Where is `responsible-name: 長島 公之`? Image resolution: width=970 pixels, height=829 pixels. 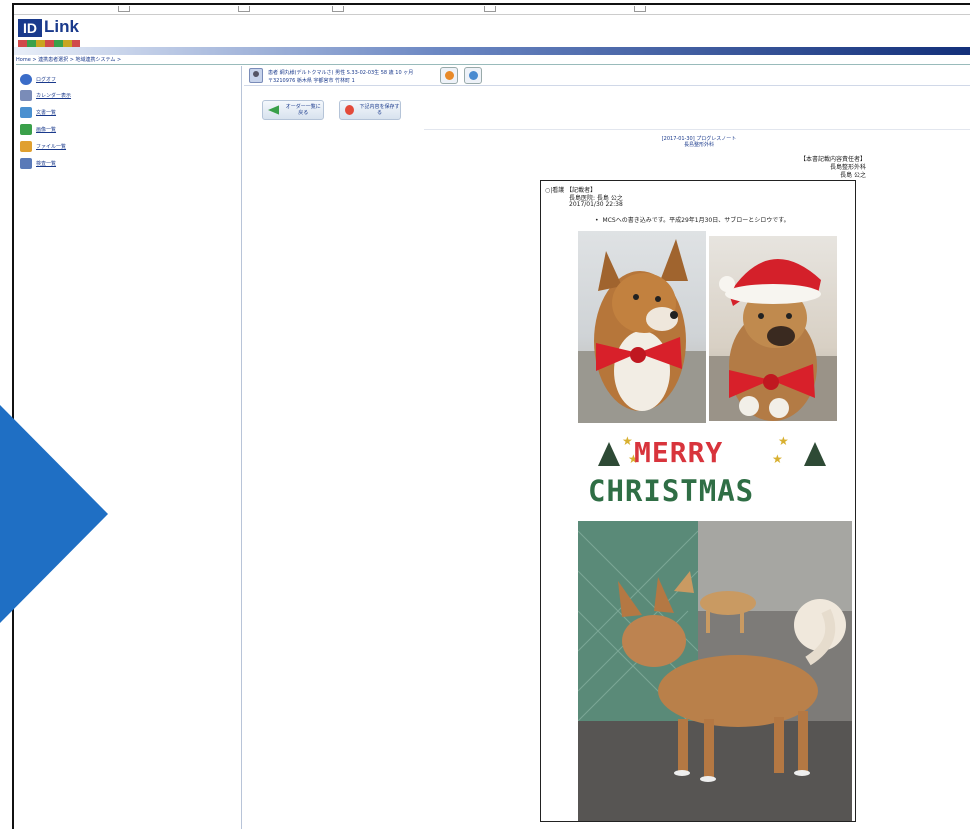
responsible-name: 長島 公之 is located at coordinates (853, 175).